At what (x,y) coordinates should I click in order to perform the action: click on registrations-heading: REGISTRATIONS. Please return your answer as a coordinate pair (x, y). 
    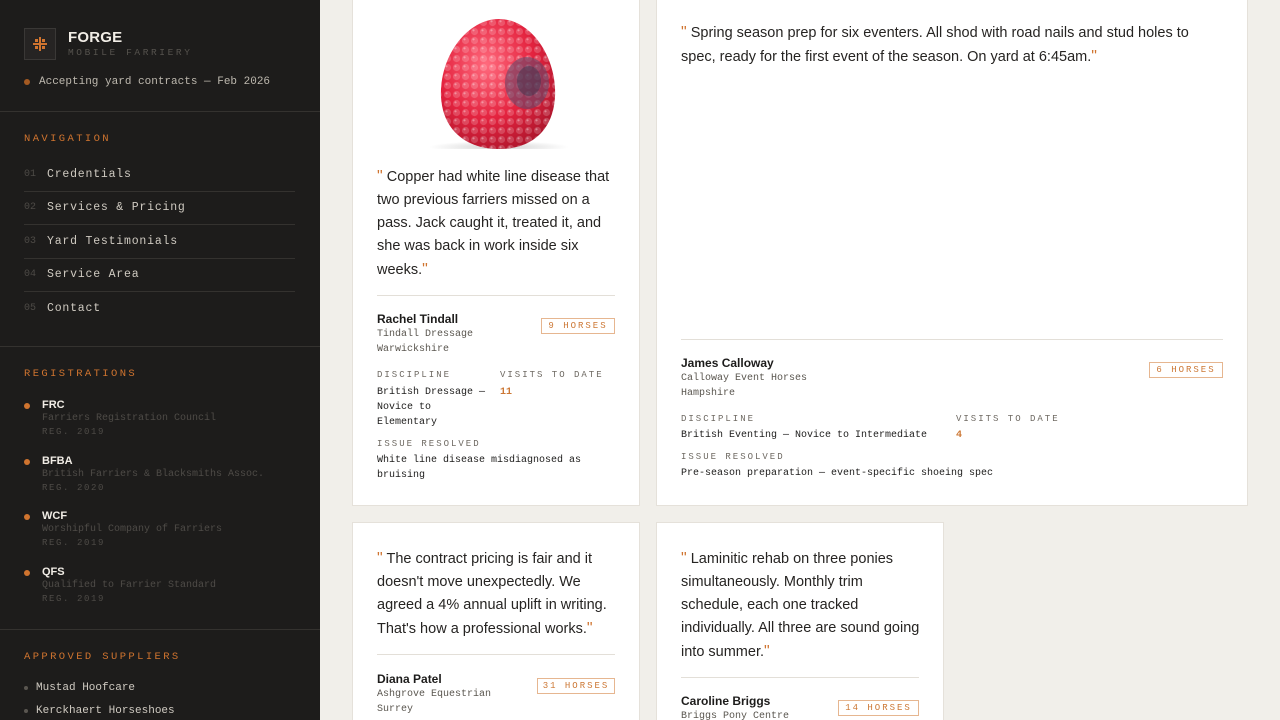
    Looking at the image, I should click on (81, 374).